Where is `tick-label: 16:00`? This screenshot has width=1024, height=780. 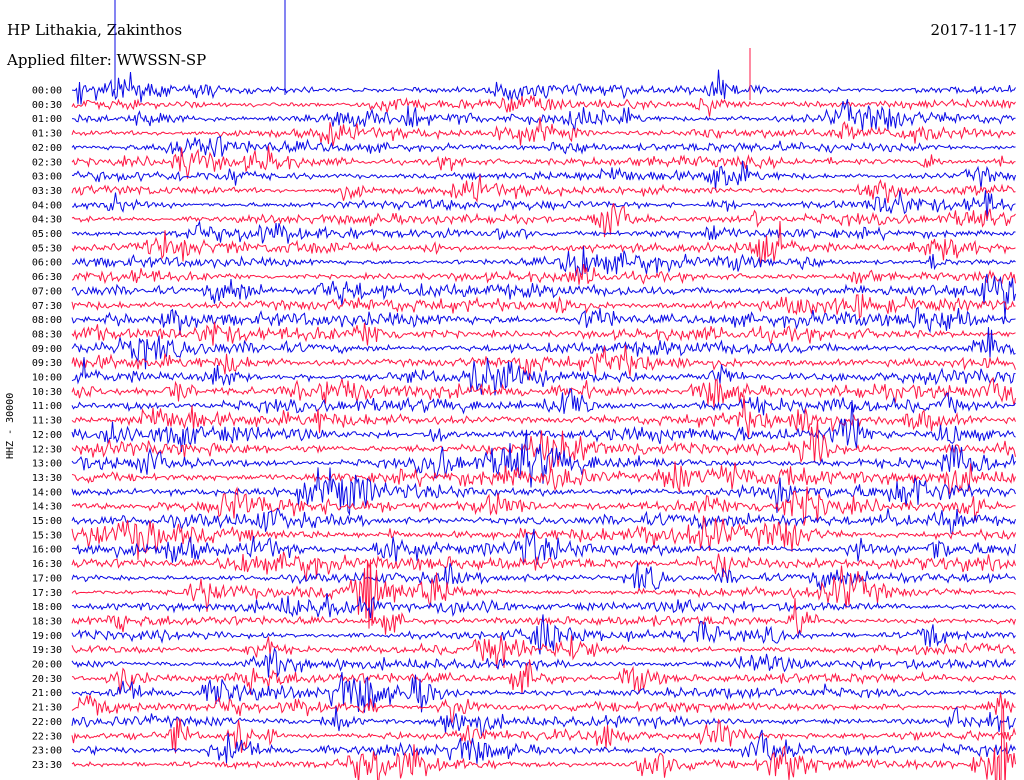
tick-label: 16:00 is located at coordinates (47, 550).